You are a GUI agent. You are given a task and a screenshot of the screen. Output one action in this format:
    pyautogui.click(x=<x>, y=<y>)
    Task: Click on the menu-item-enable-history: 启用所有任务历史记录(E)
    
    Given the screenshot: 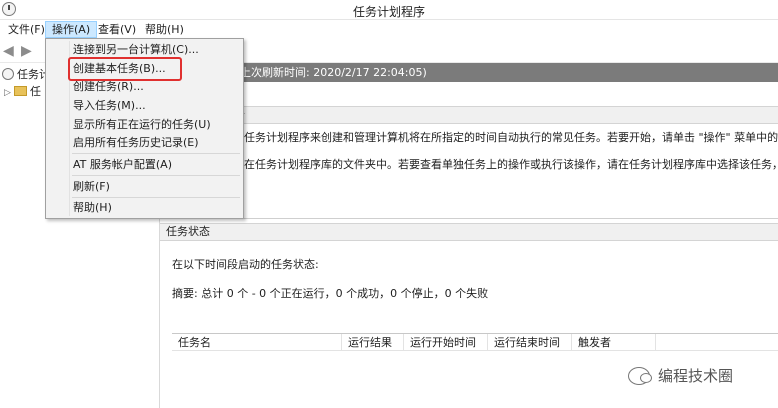 What is the action you would take?
    pyautogui.click(x=136, y=143)
    